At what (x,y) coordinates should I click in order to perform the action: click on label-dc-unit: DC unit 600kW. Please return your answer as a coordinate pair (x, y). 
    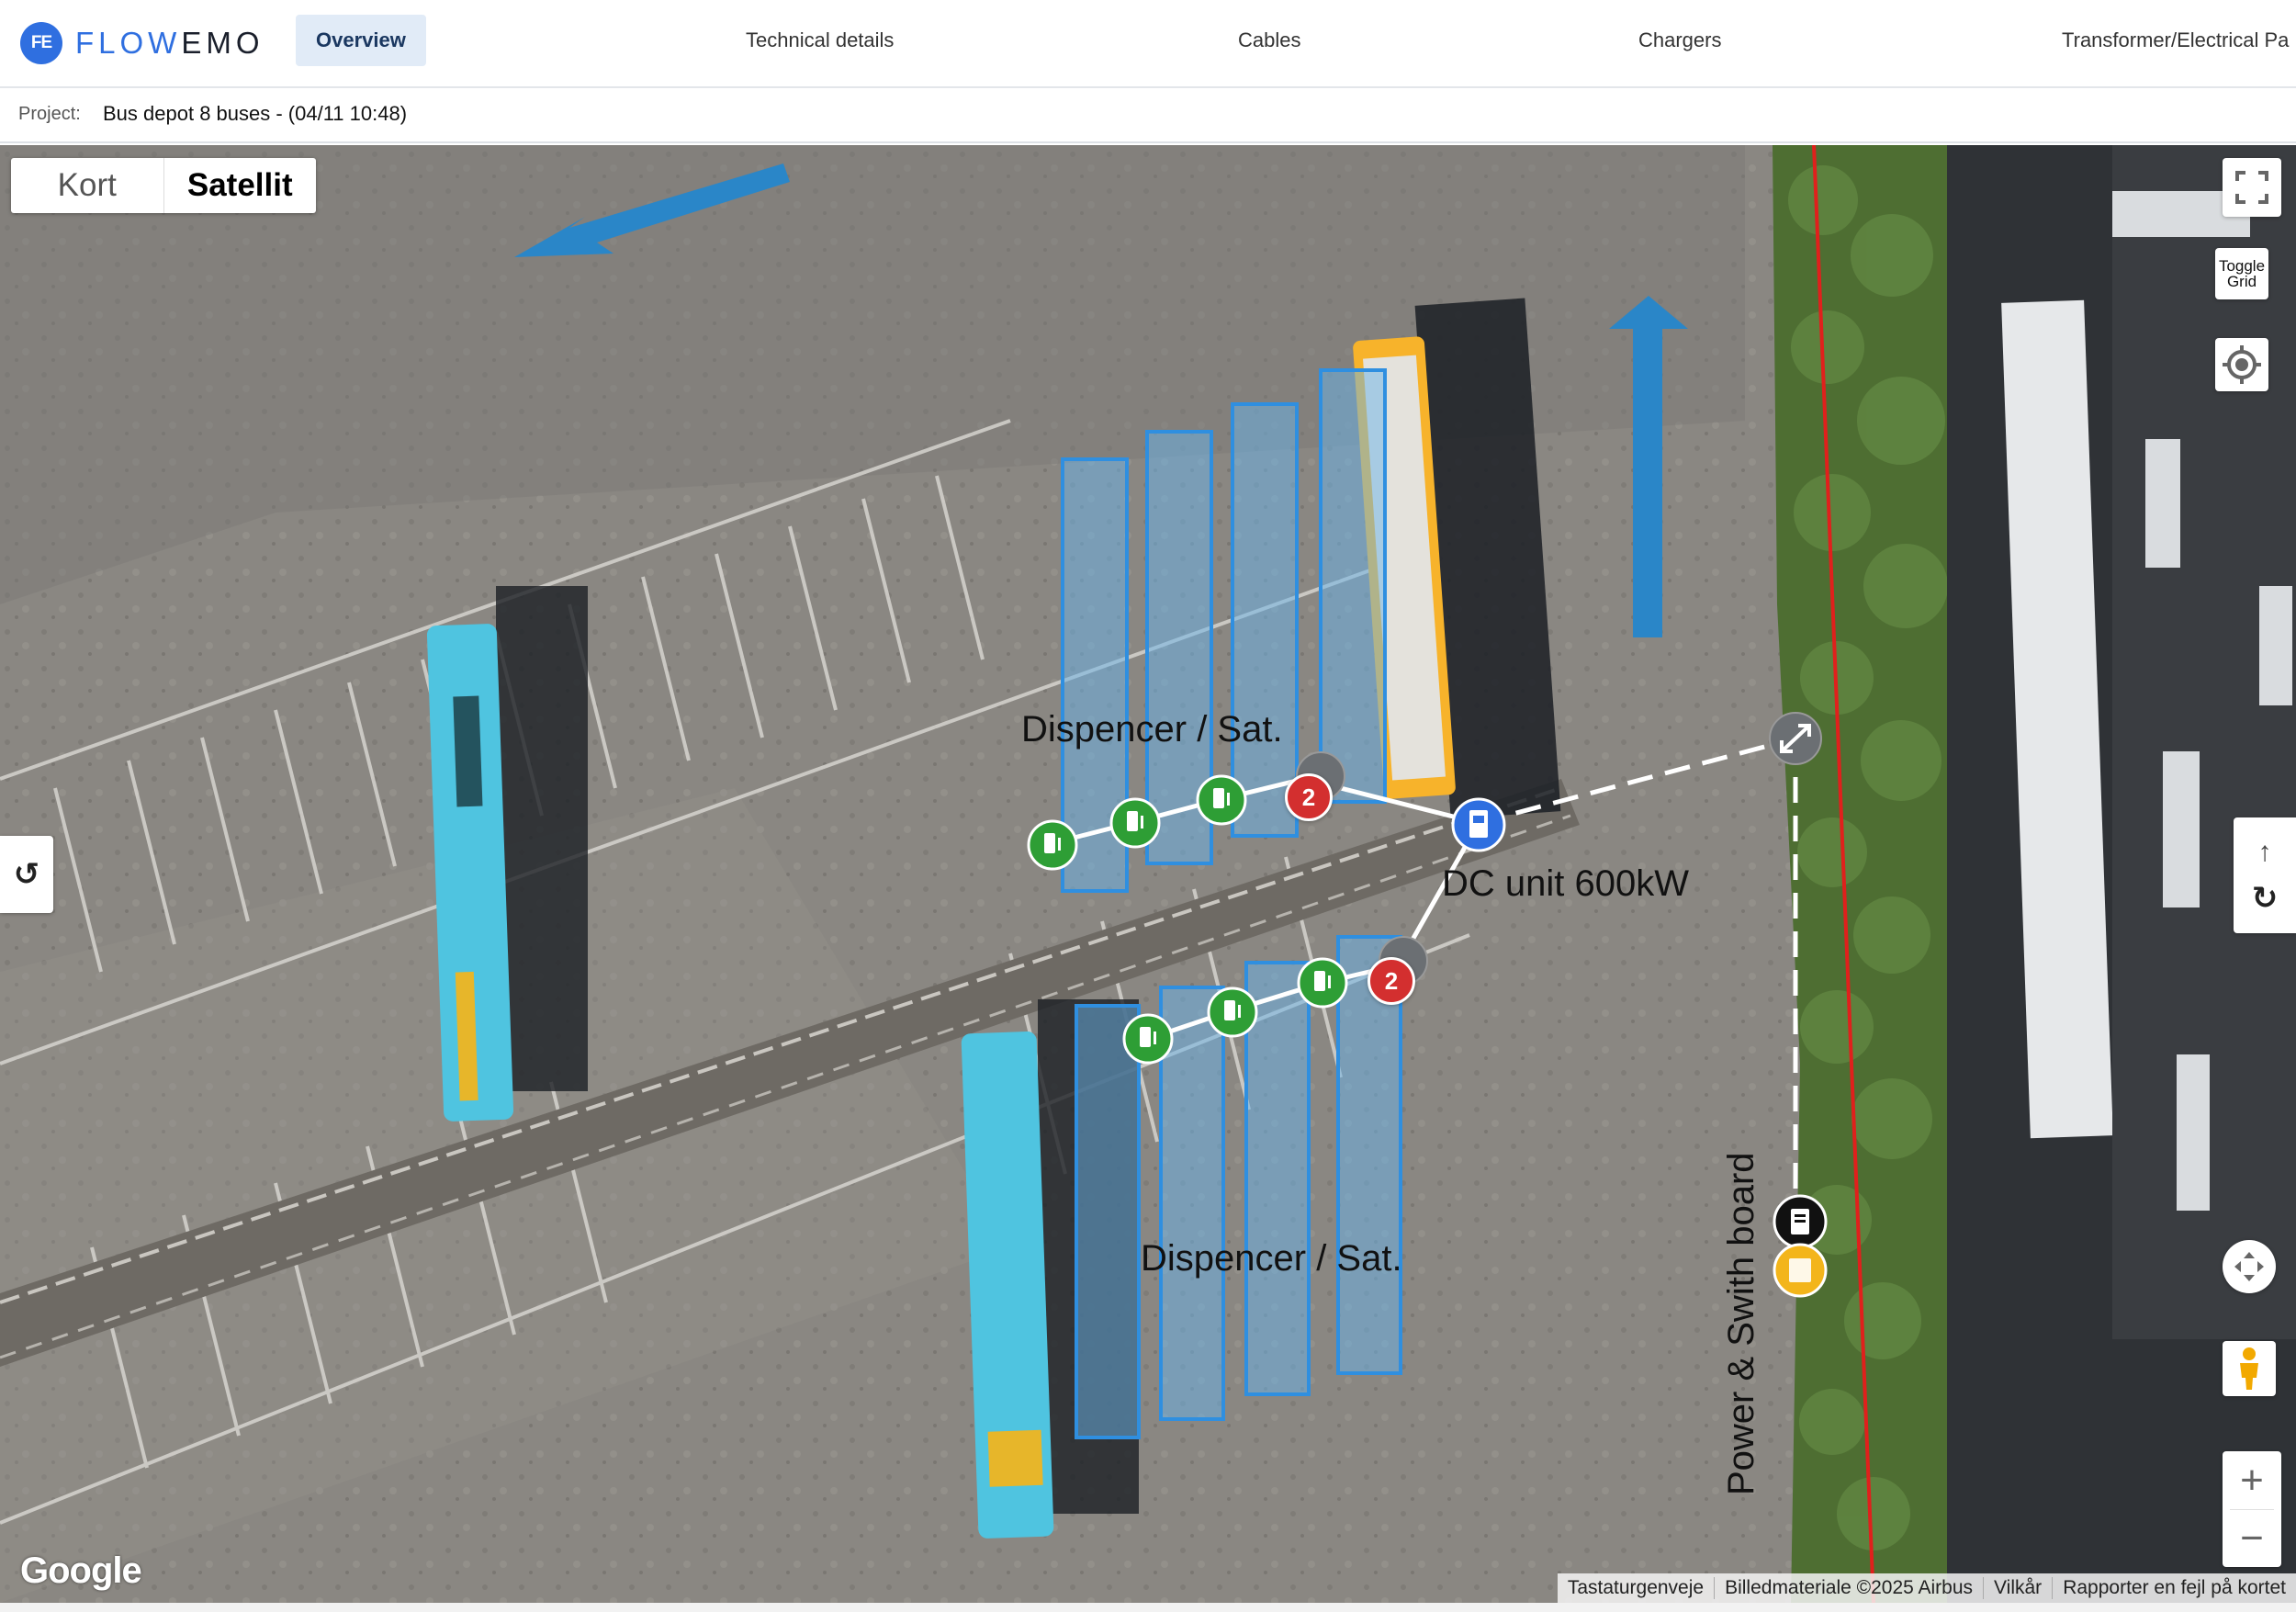
    Looking at the image, I should click on (1565, 883).